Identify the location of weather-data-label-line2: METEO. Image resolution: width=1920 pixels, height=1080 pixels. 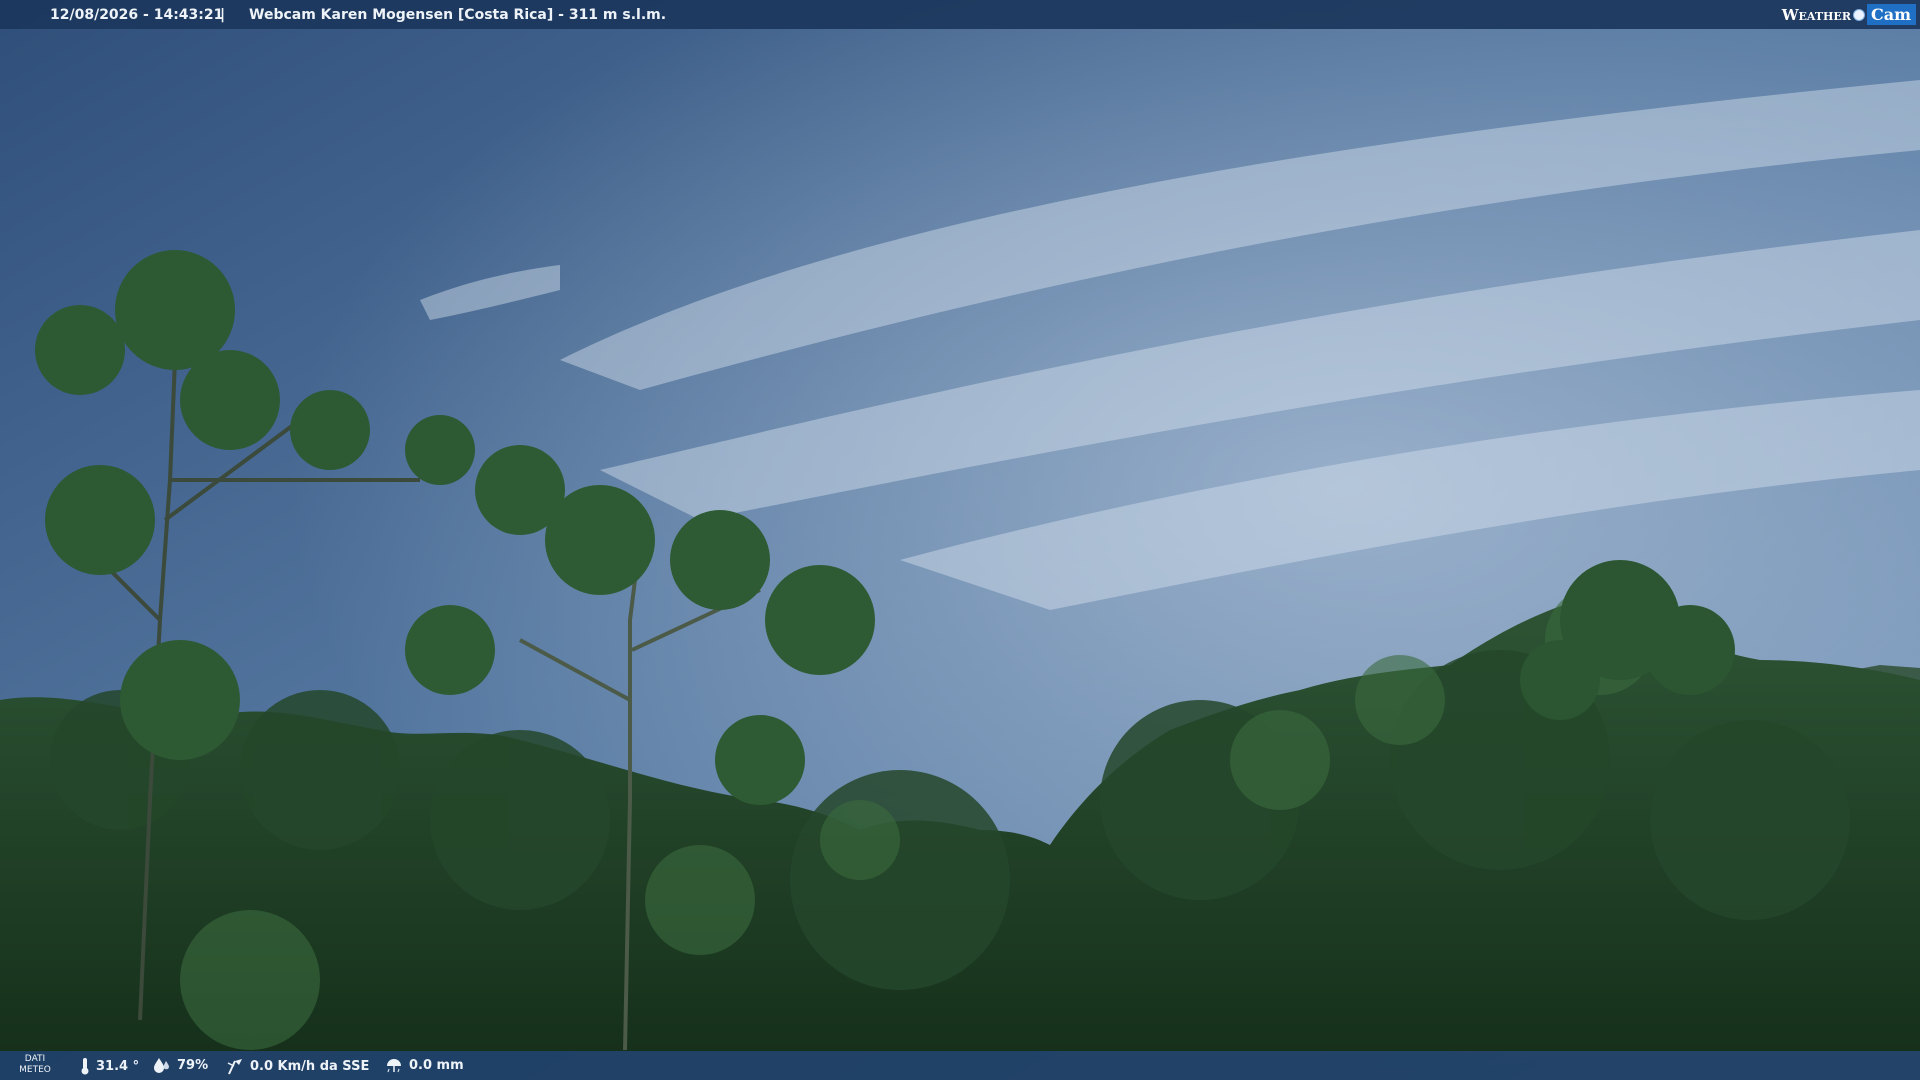
(35, 1070).